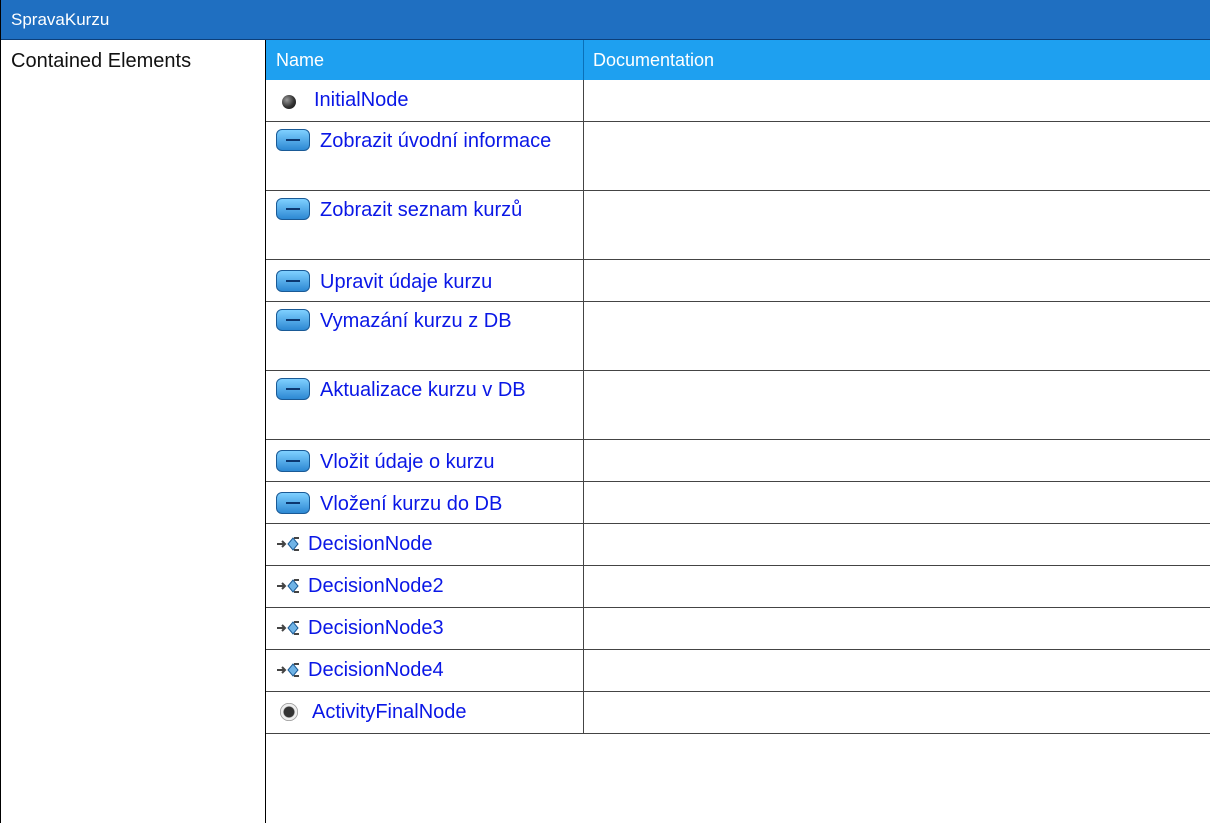 The image size is (1211, 823). I want to click on element-link: Zobrazit seznam kurzů, so click(421, 210).